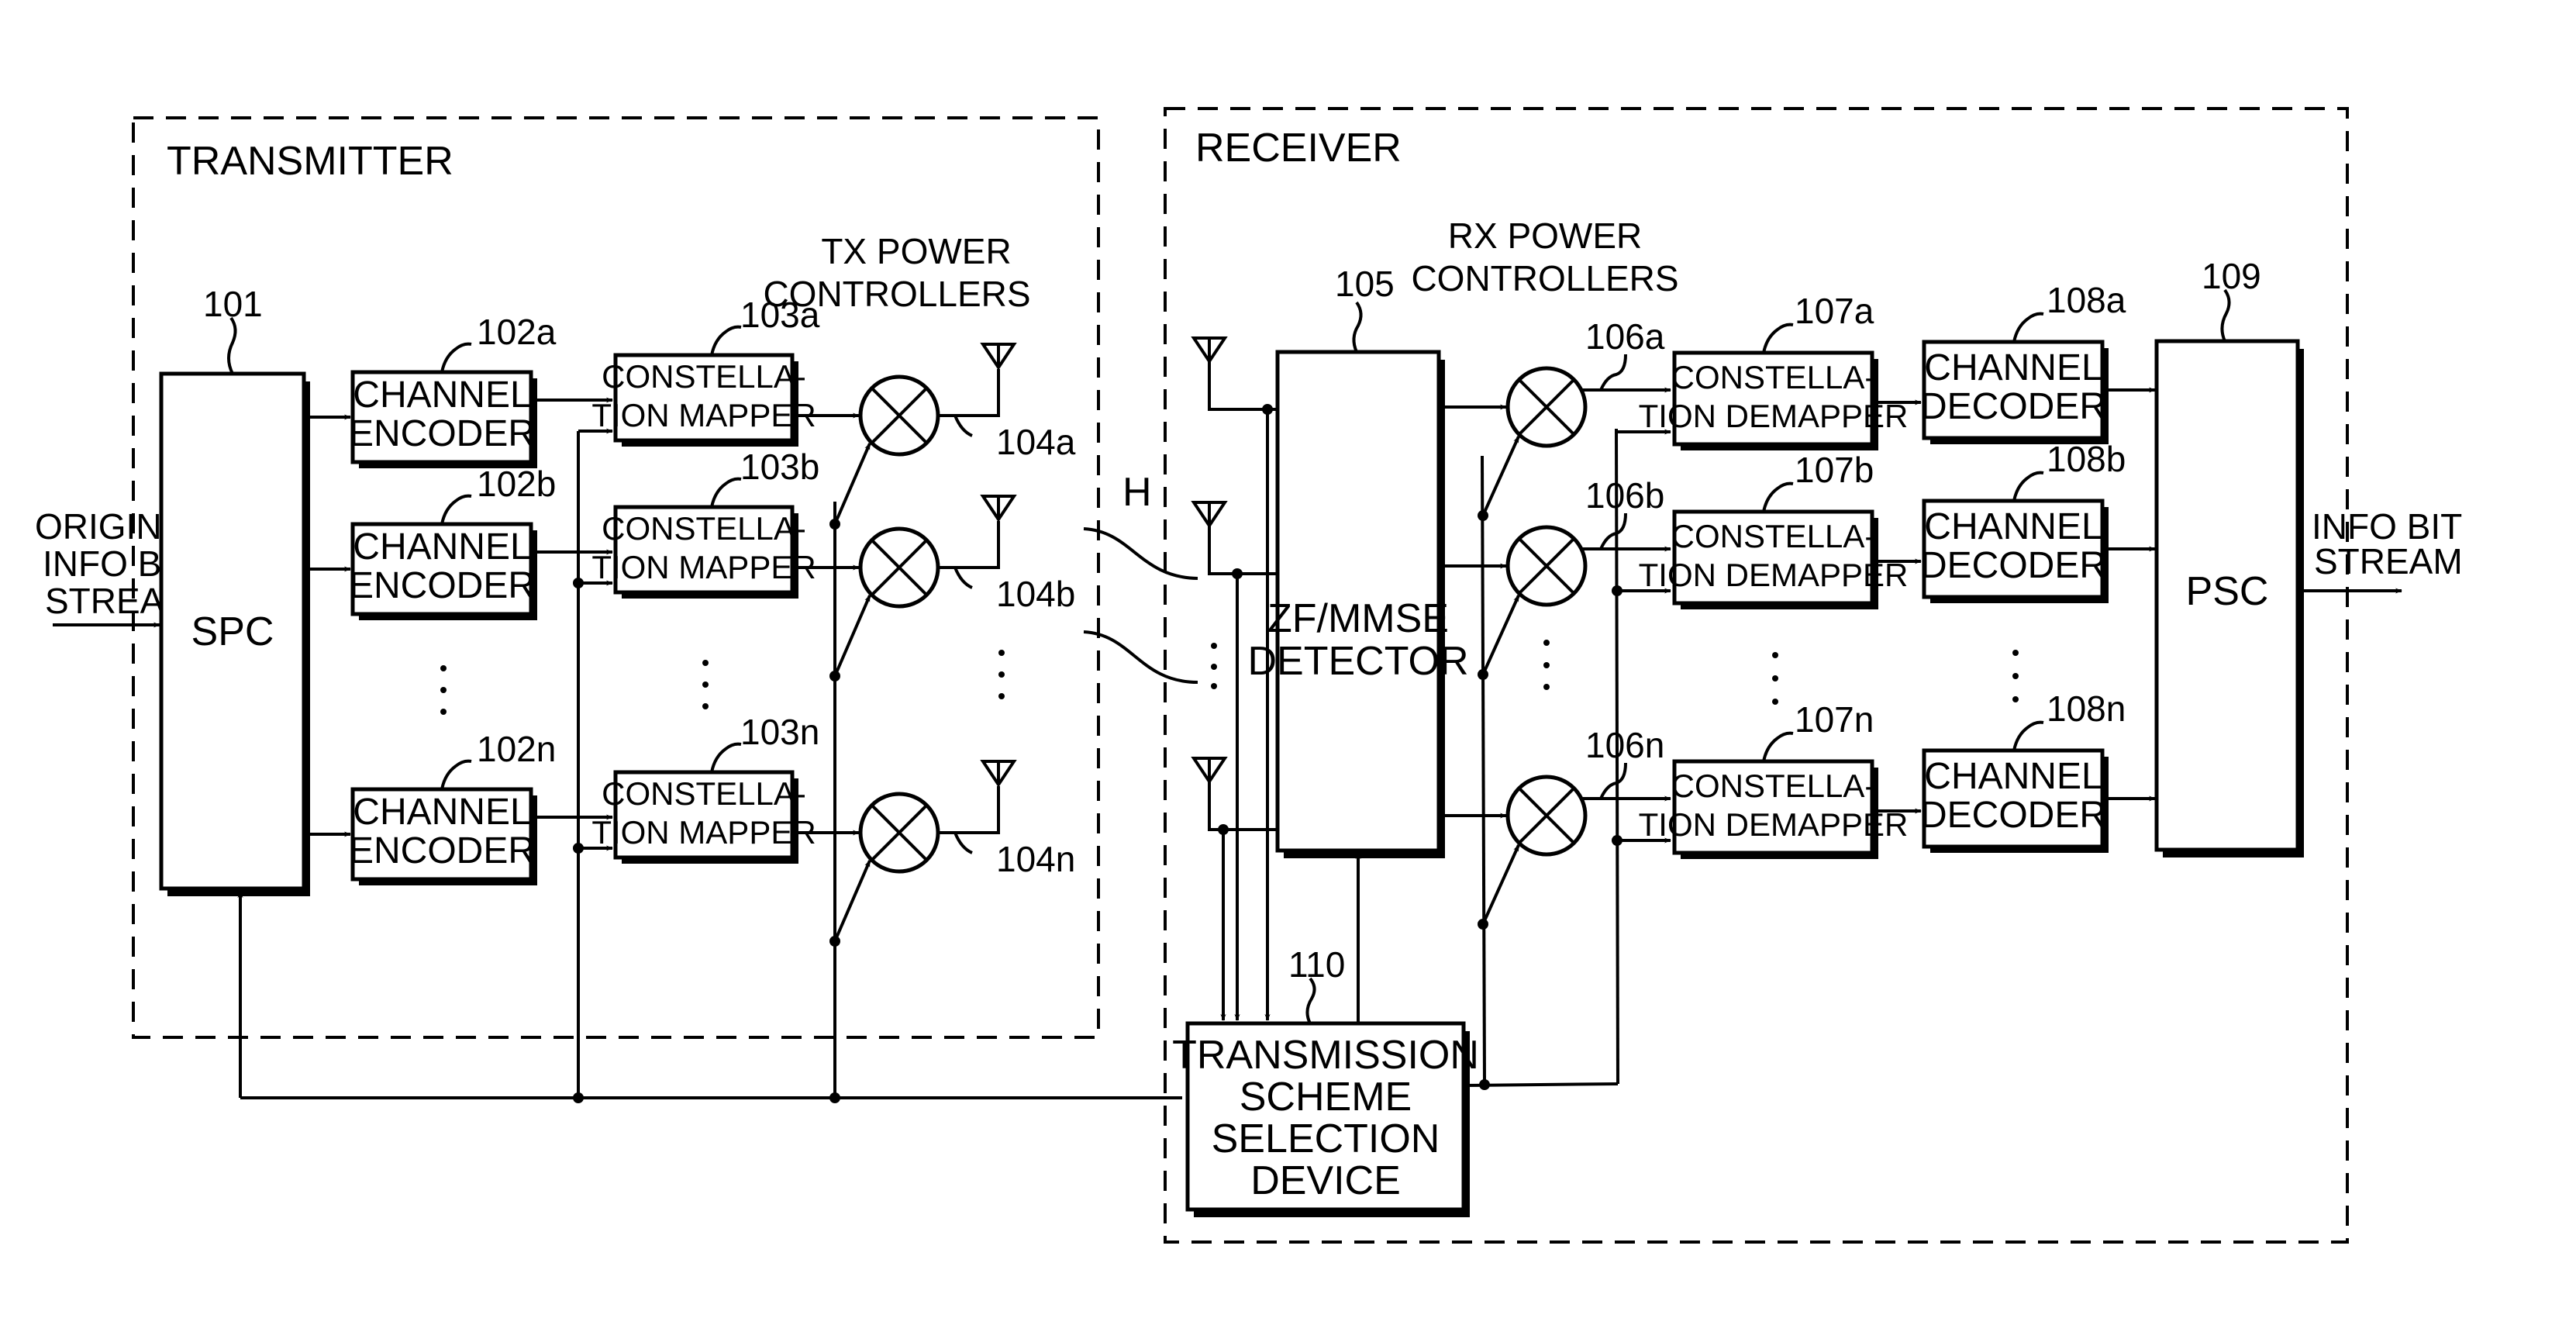 This screenshot has height=1325, width=2576. What do you see at coordinates (517, 332) in the screenshot?
I see `ref-102a: 102a` at bounding box center [517, 332].